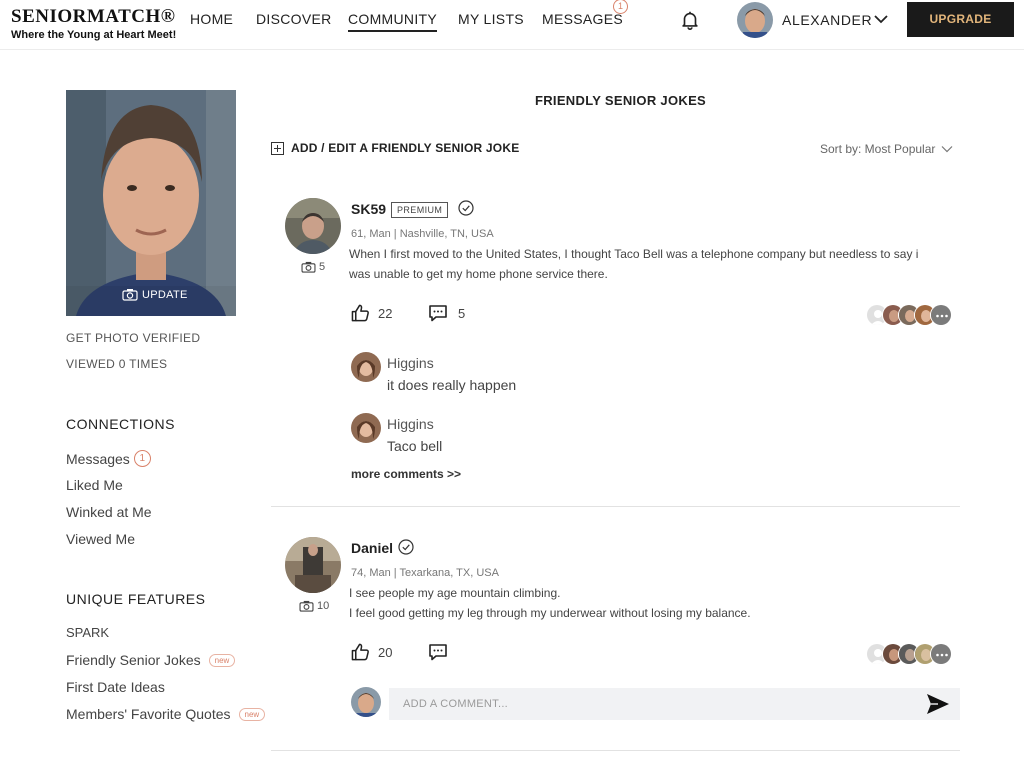  What do you see at coordinates (582, 20) in the screenshot?
I see `nav-messages: MESSAGES` at bounding box center [582, 20].